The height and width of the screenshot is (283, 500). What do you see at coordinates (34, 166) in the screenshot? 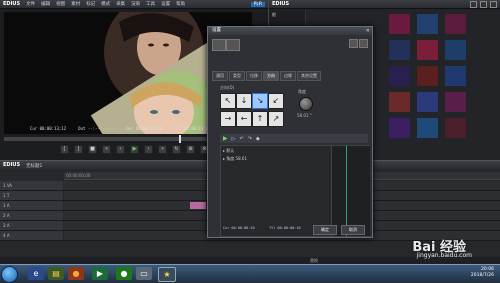
I see `project-name: 无标题1` at bounding box center [34, 166].